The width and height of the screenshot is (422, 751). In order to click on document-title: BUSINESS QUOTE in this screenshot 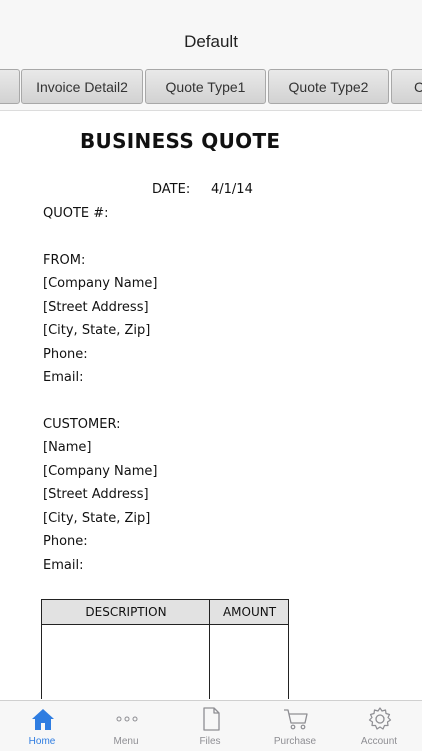, I will do `click(180, 141)`.